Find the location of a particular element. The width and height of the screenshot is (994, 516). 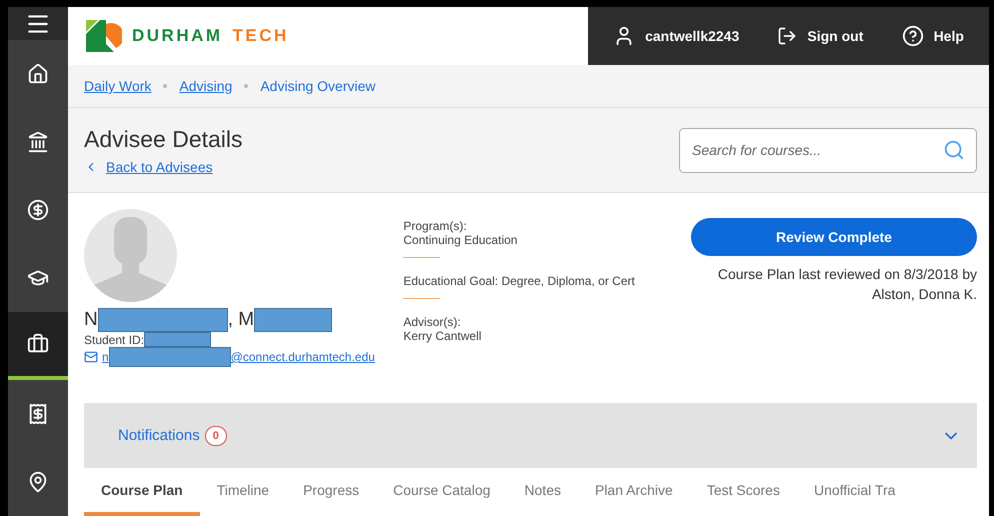

detail-value: Continuing Education is located at coordinates (460, 240).